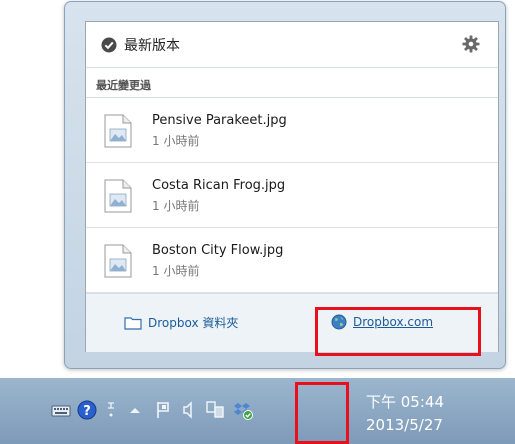 This screenshot has width=515, height=444. What do you see at coordinates (292, 195) in the screenshot?
I see `file-item: Costa Rican Frog.jpg 1 小時前` at bounding box center [292, 195].